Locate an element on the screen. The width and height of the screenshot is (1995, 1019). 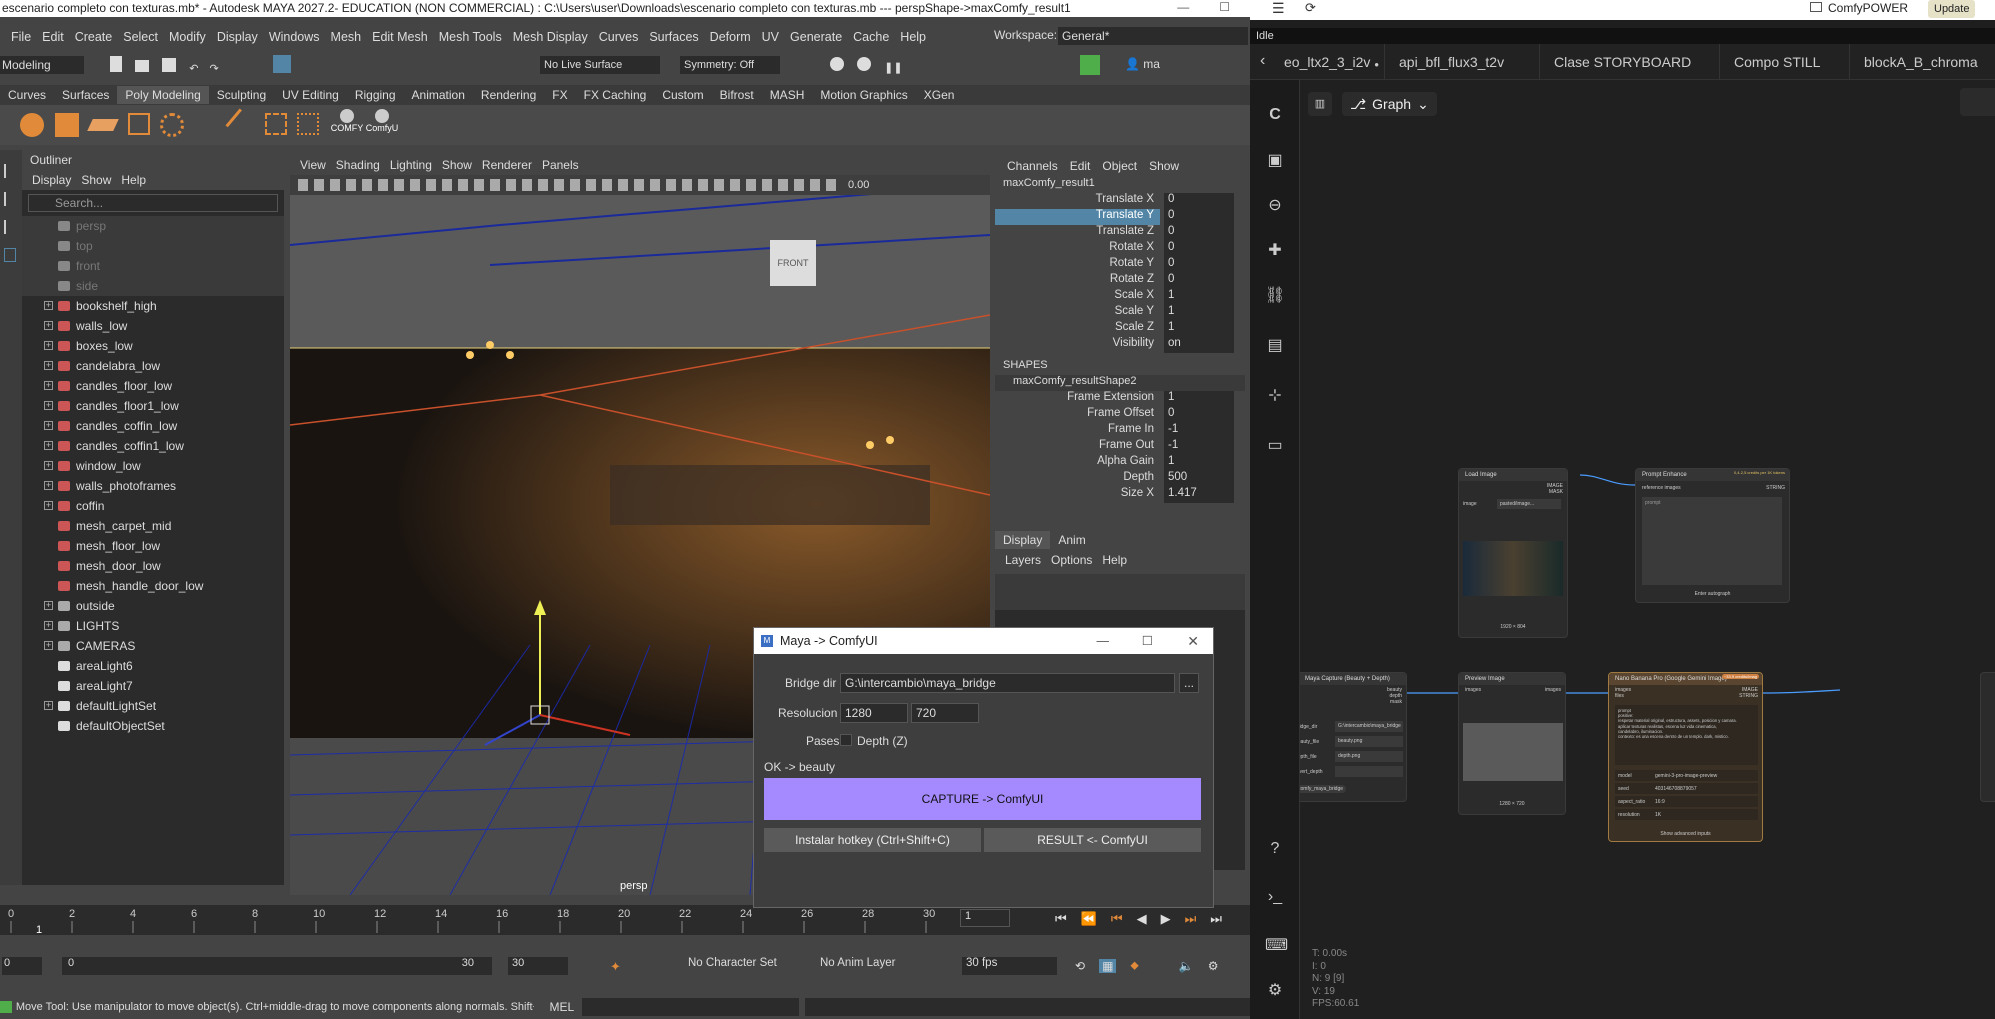
ipr-icon is located at coordinates (864, 64).